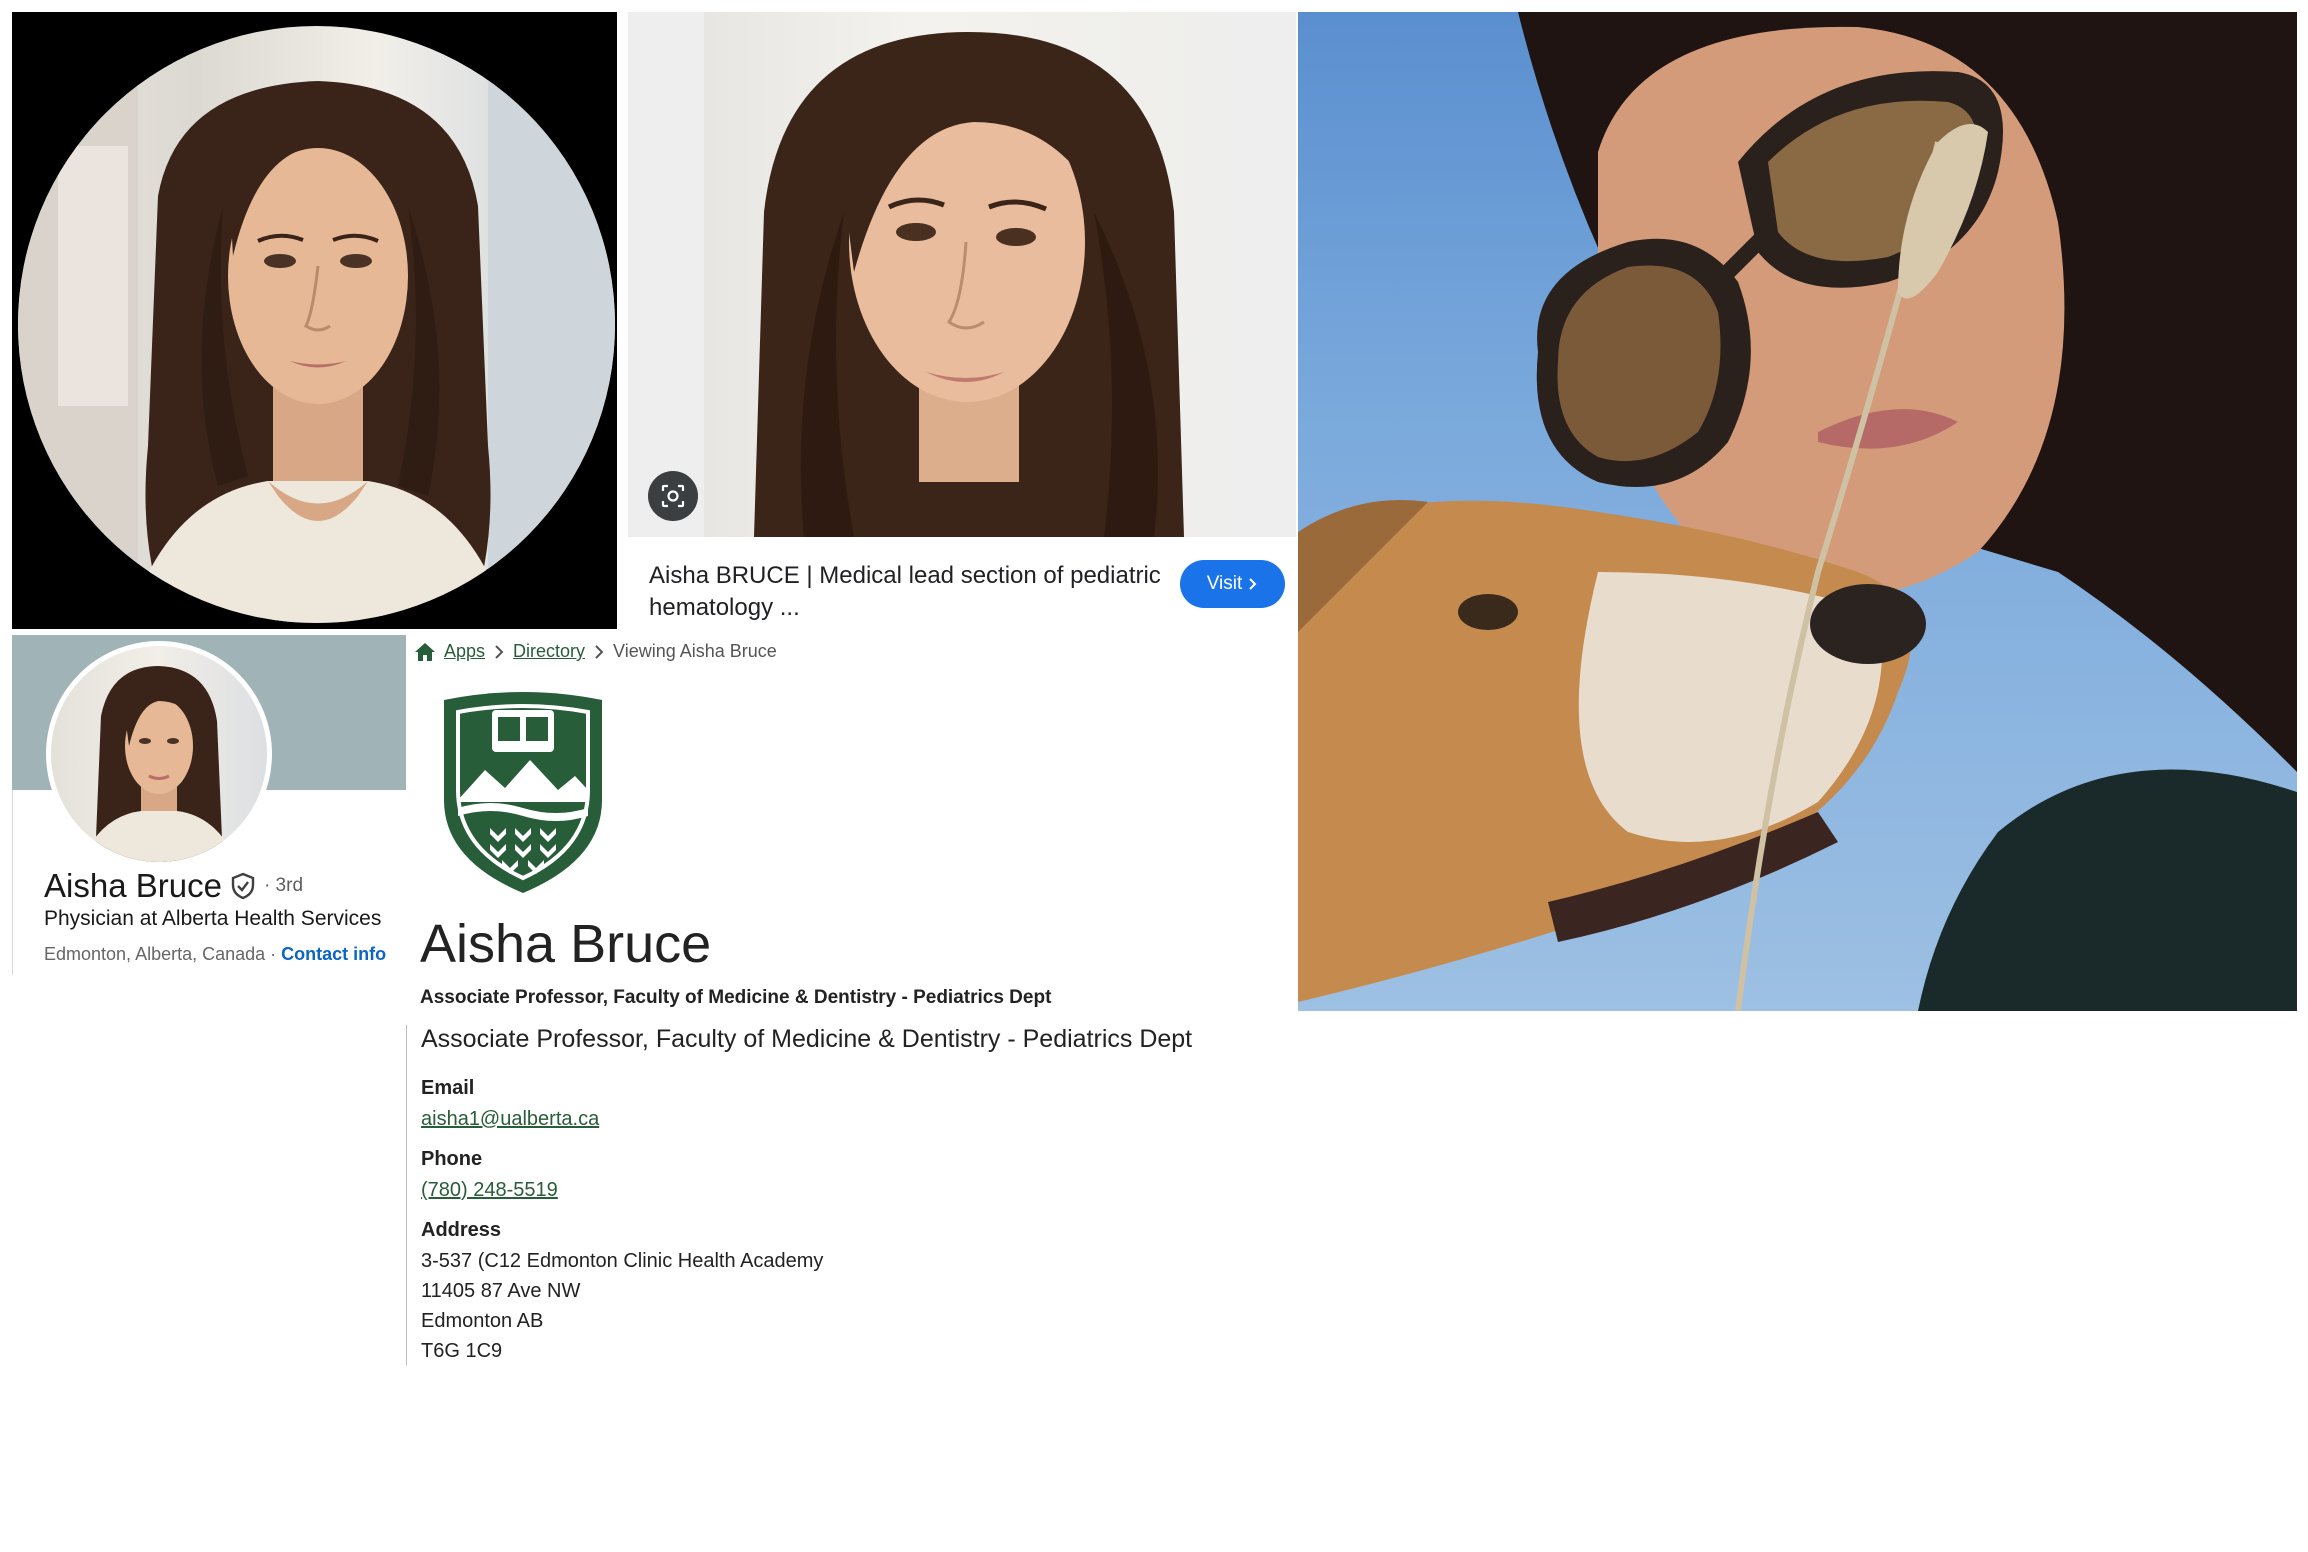  I want to click on lens-icon, so click(673, 496).